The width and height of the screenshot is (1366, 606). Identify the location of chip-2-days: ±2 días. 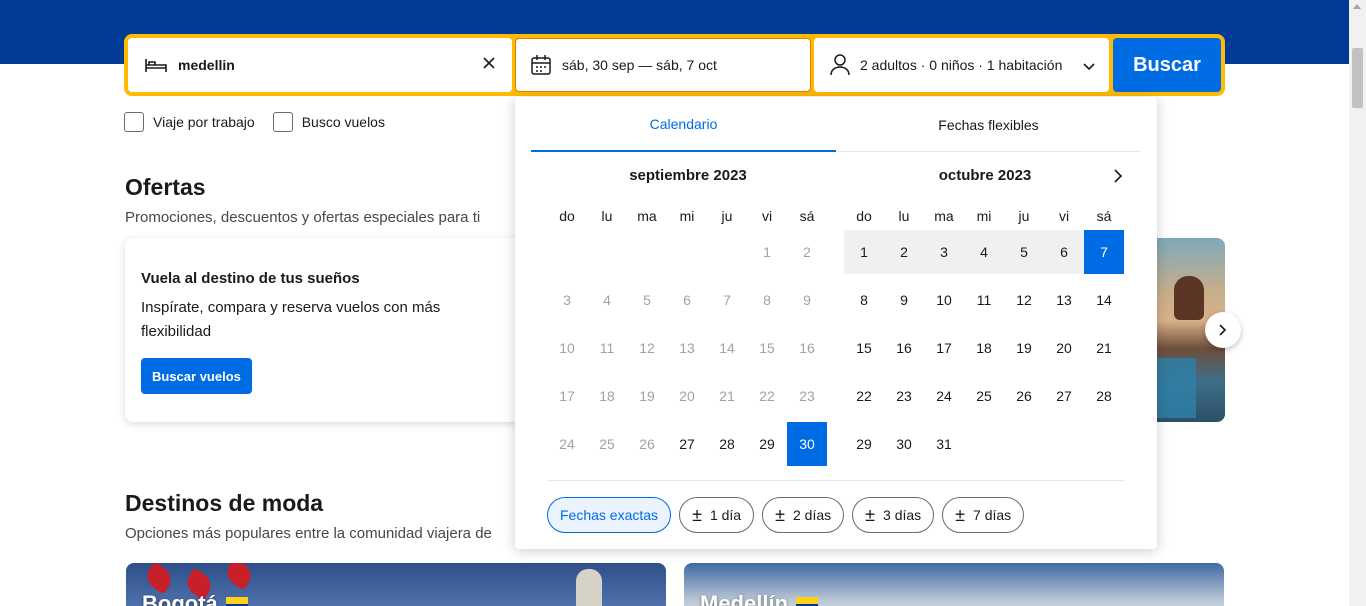
(803, 515).